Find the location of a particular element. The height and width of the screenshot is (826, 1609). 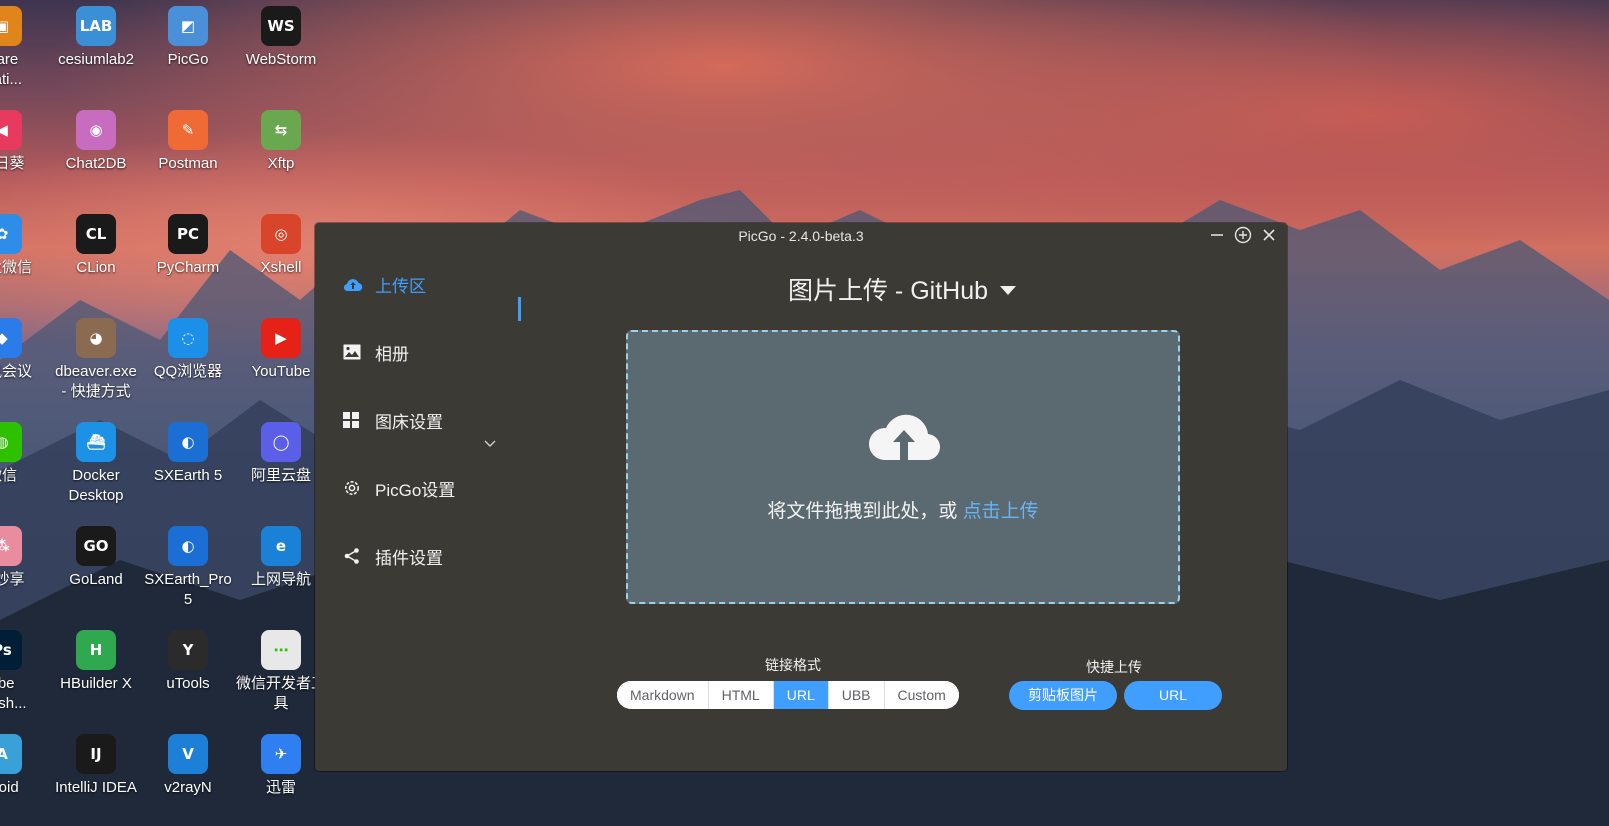

desktop-icon-label: SXEarth 5 is located at coordinates (188, 475).